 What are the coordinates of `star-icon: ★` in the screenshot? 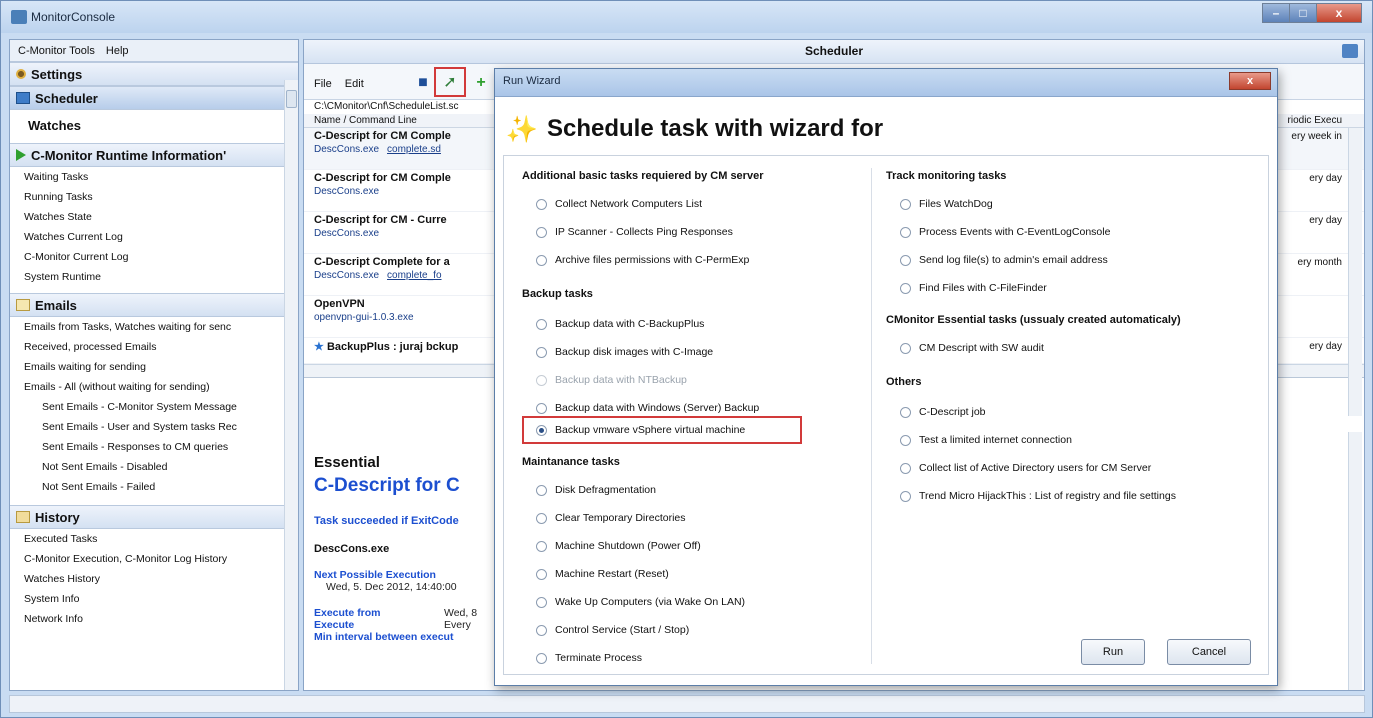 It's located at (319, 347).